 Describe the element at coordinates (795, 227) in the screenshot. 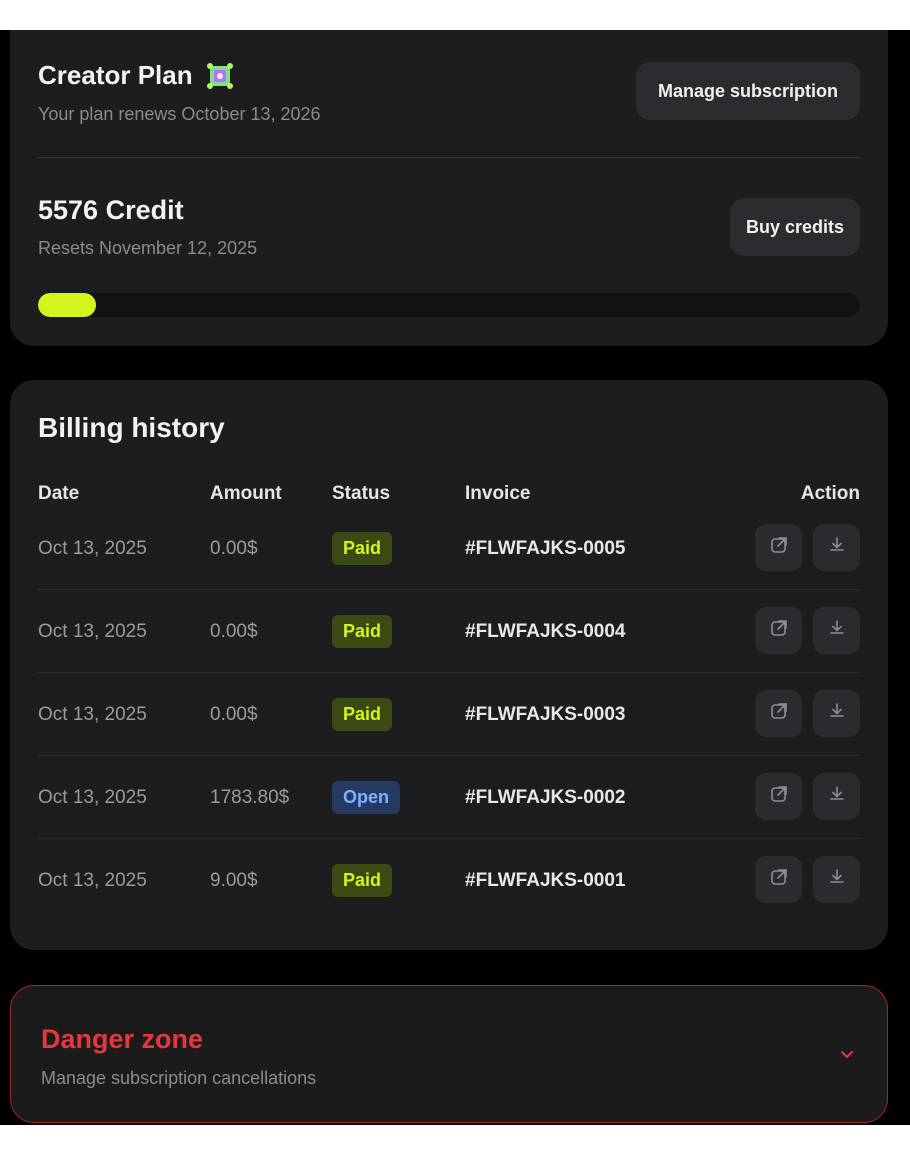

I see `buy-credits-button: Buy credits` at that location.